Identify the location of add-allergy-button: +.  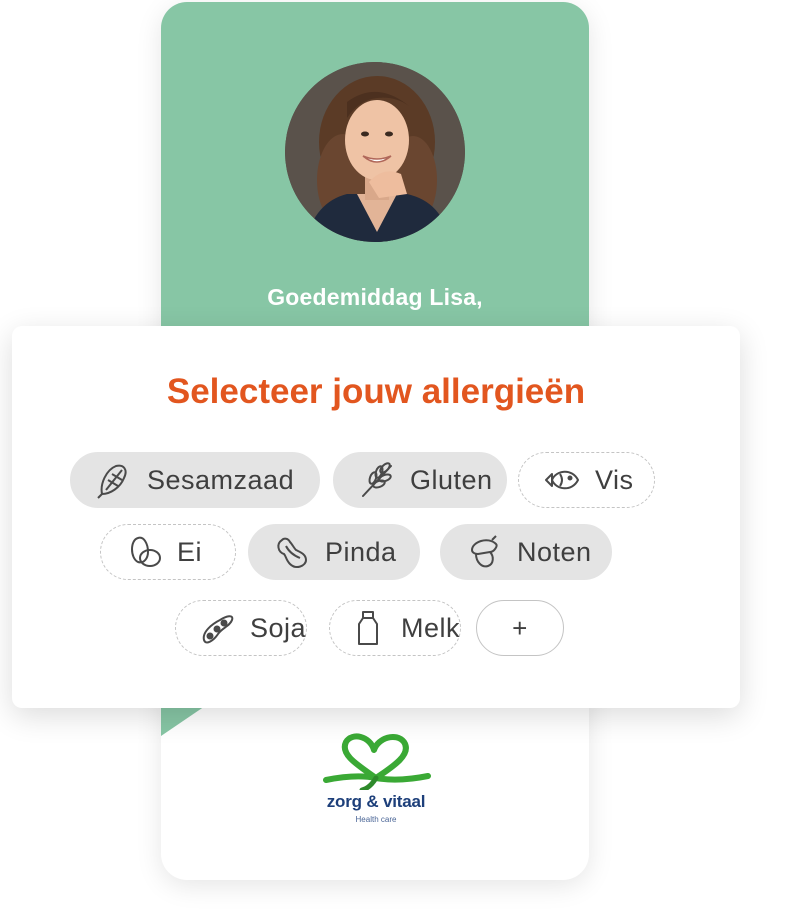
(520, 628).